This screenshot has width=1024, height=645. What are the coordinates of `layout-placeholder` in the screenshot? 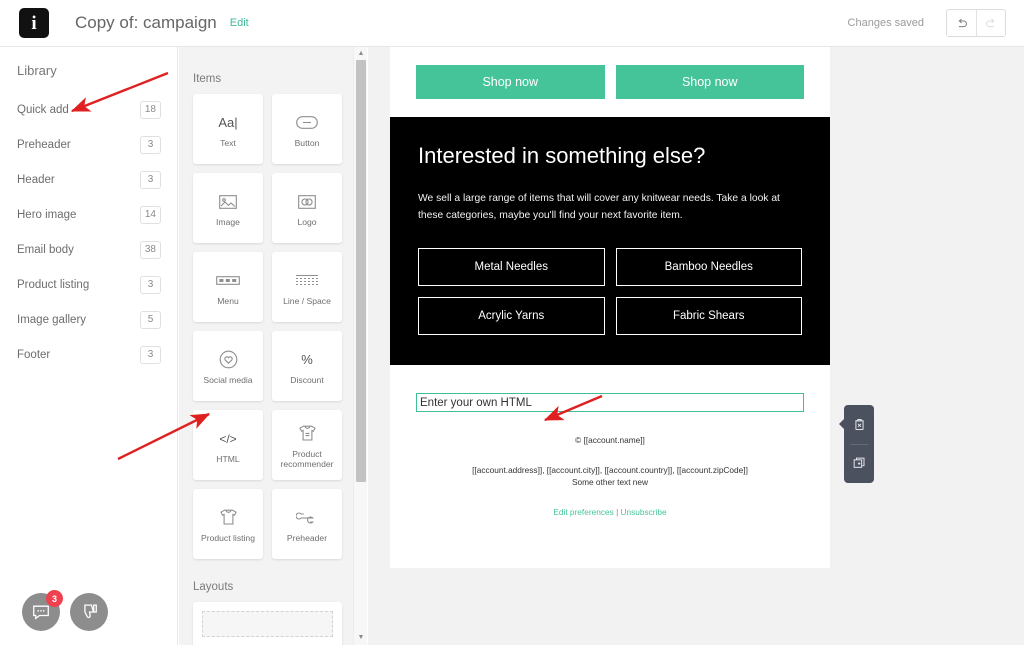 It's located at (267, 624).